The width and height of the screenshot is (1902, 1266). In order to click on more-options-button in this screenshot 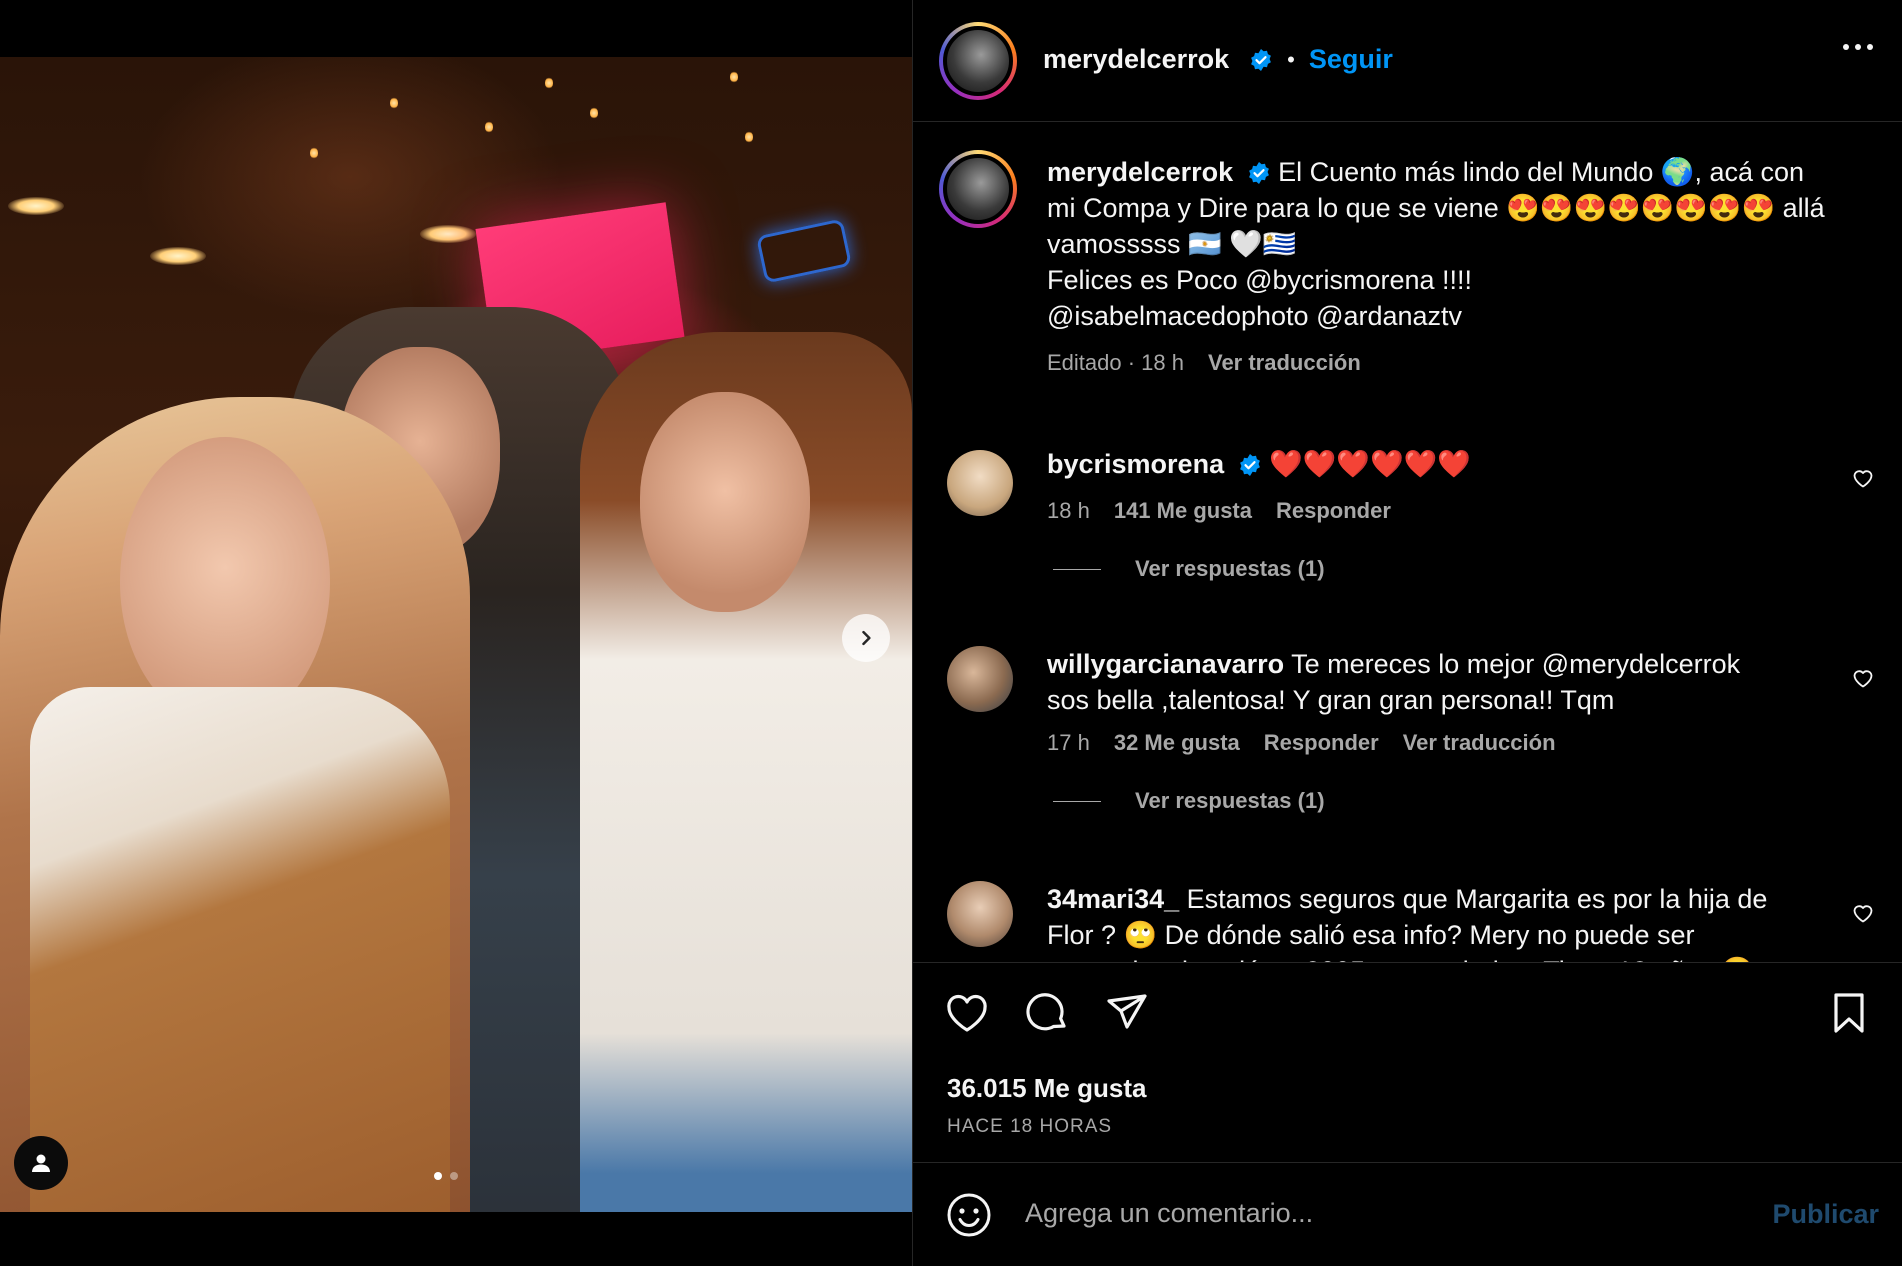, I will do `click(1858, 47)`.